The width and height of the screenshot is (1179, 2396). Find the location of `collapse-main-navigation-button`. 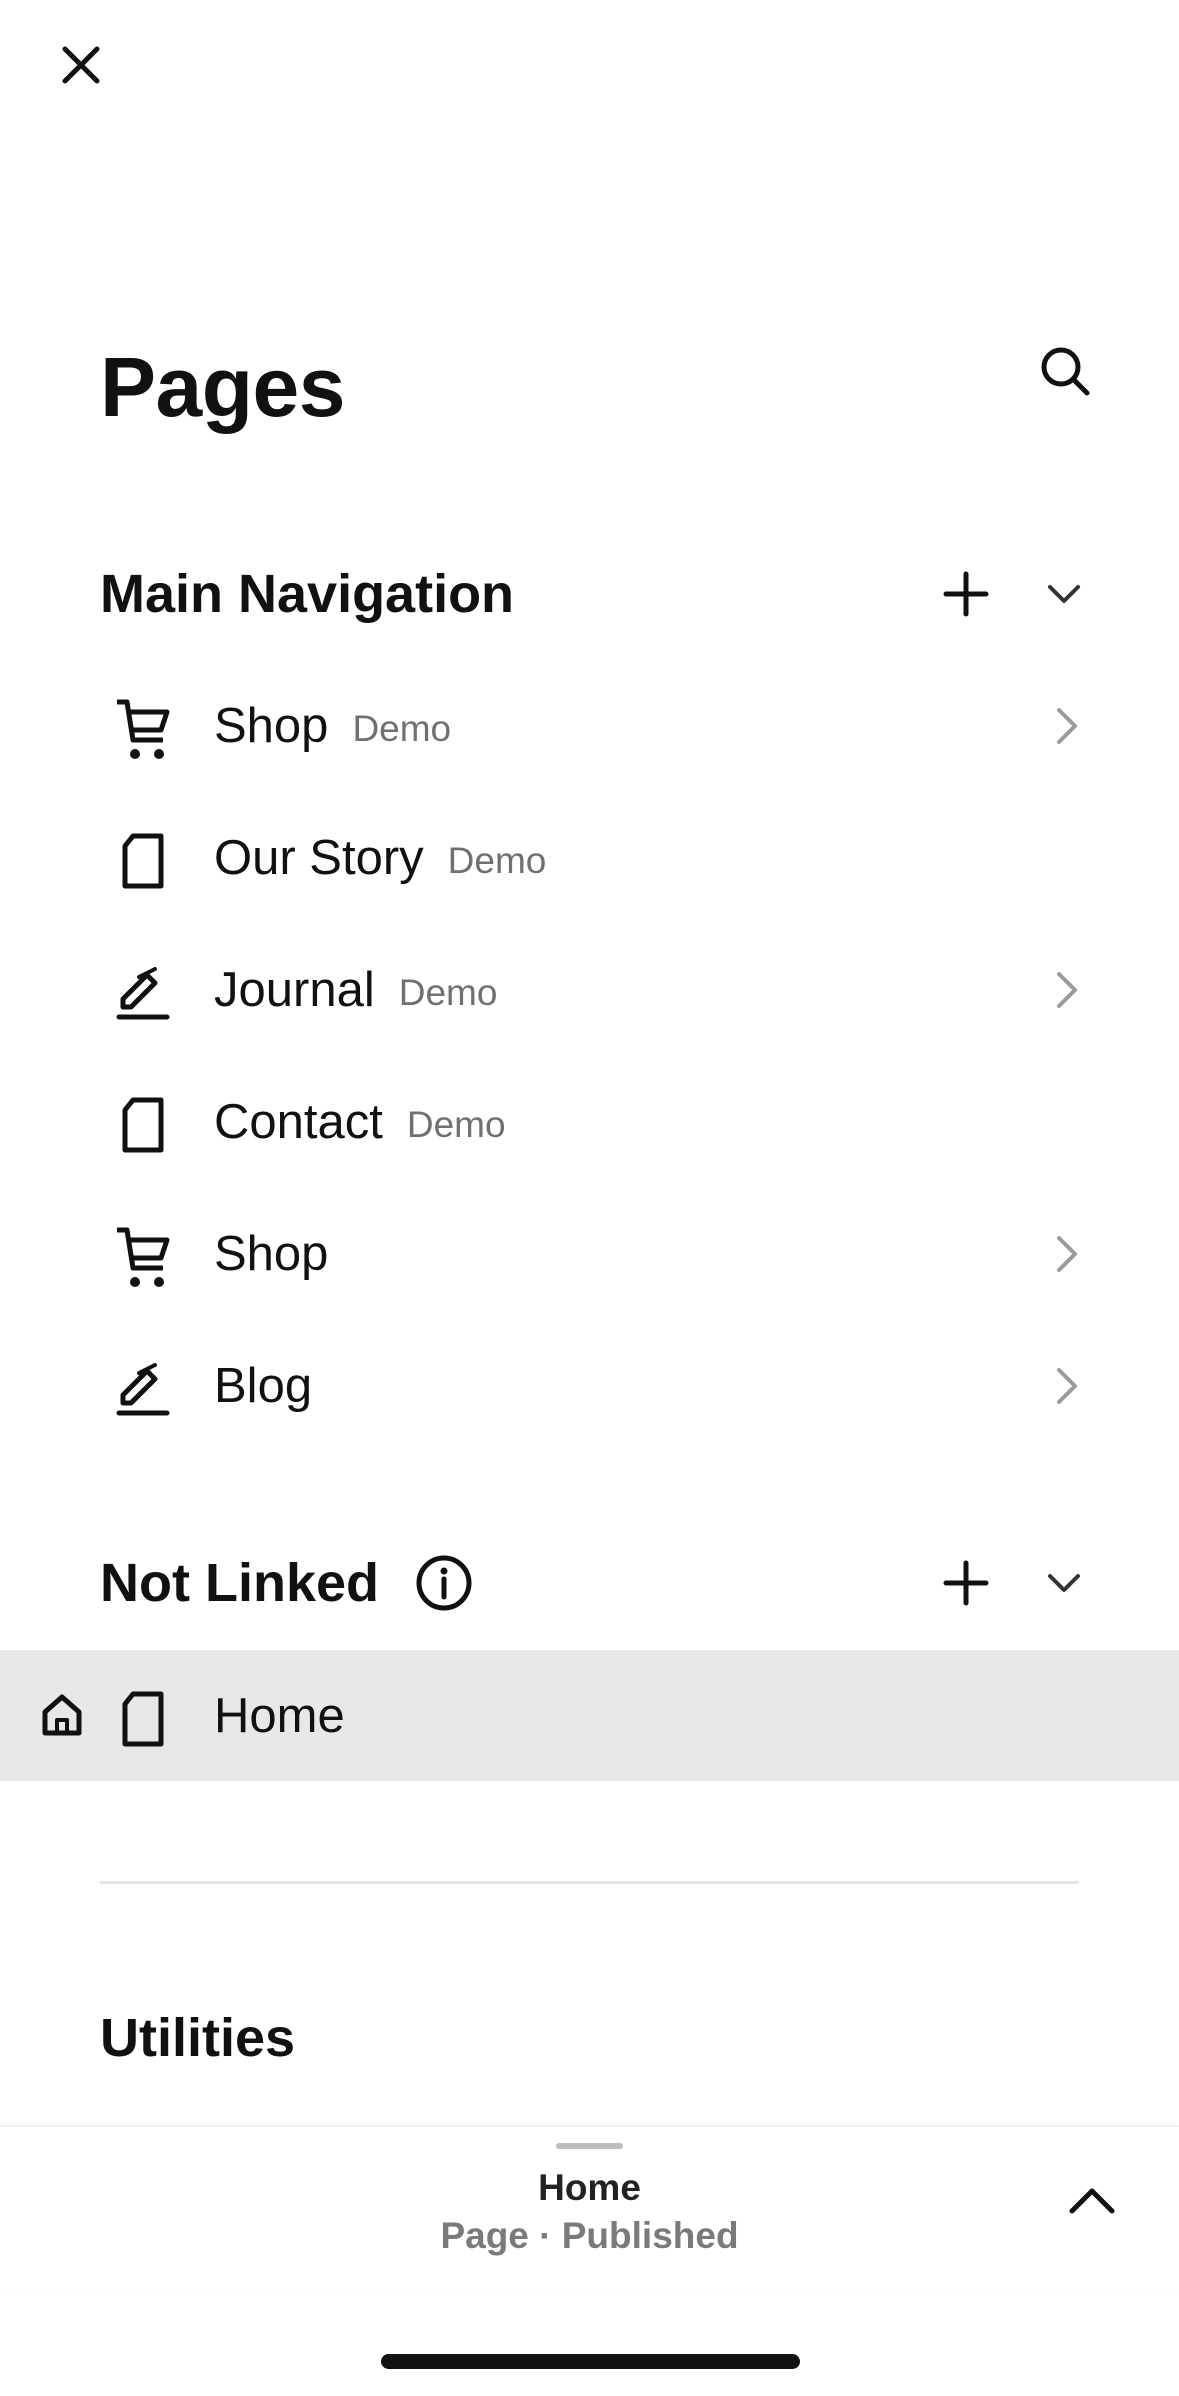

collapse-main-navigation-button is located at coordinates (1064, 594).